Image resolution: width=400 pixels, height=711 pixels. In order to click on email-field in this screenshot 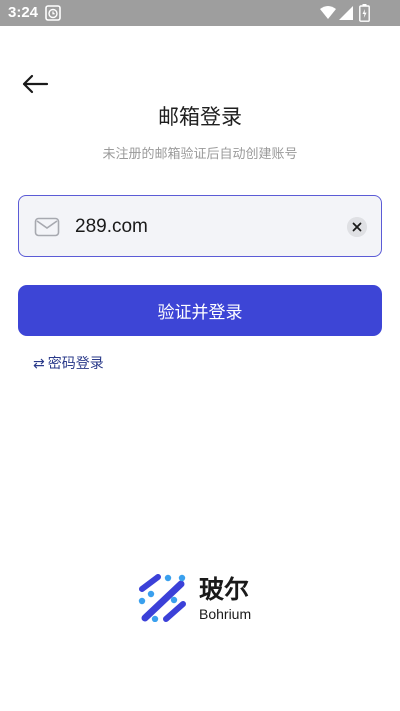, I will do `click(200, 226)`.